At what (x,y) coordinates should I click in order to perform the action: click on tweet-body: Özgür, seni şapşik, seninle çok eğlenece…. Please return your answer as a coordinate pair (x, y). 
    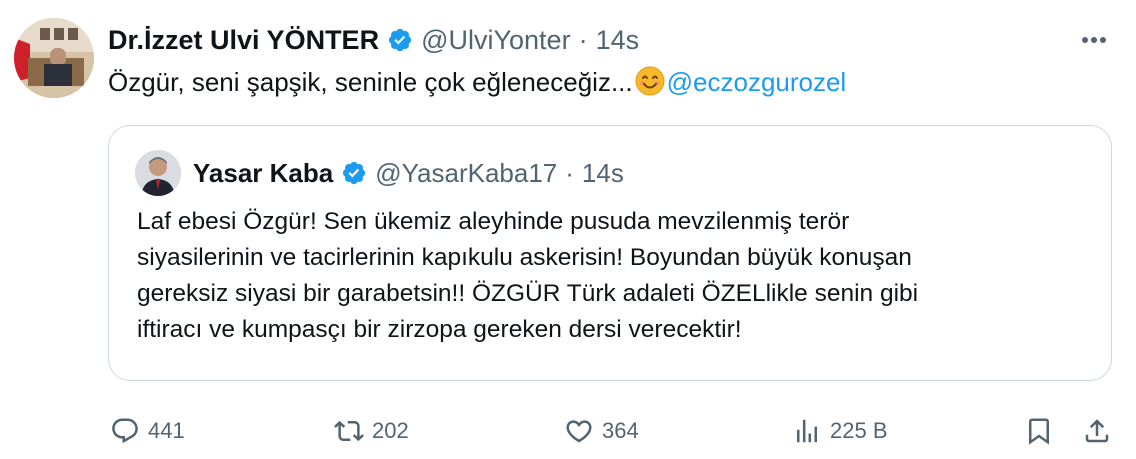
    Looking at the image, I should click on (370, 82).